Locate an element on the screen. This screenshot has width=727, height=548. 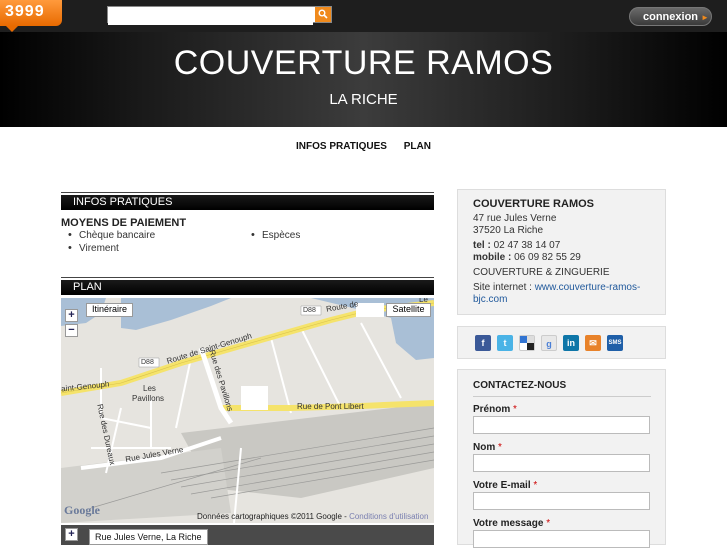
page-title: COUVERTURE RAMOS is located at coordinates (363, 63).